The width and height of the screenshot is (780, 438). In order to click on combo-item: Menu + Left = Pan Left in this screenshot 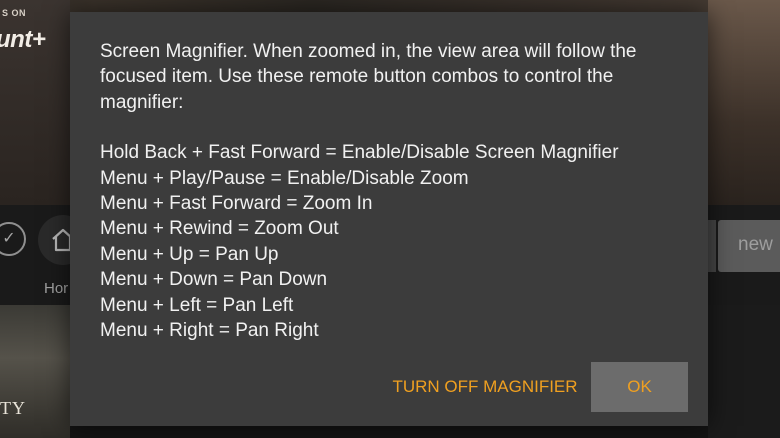, I will do `click(197, 305)`.